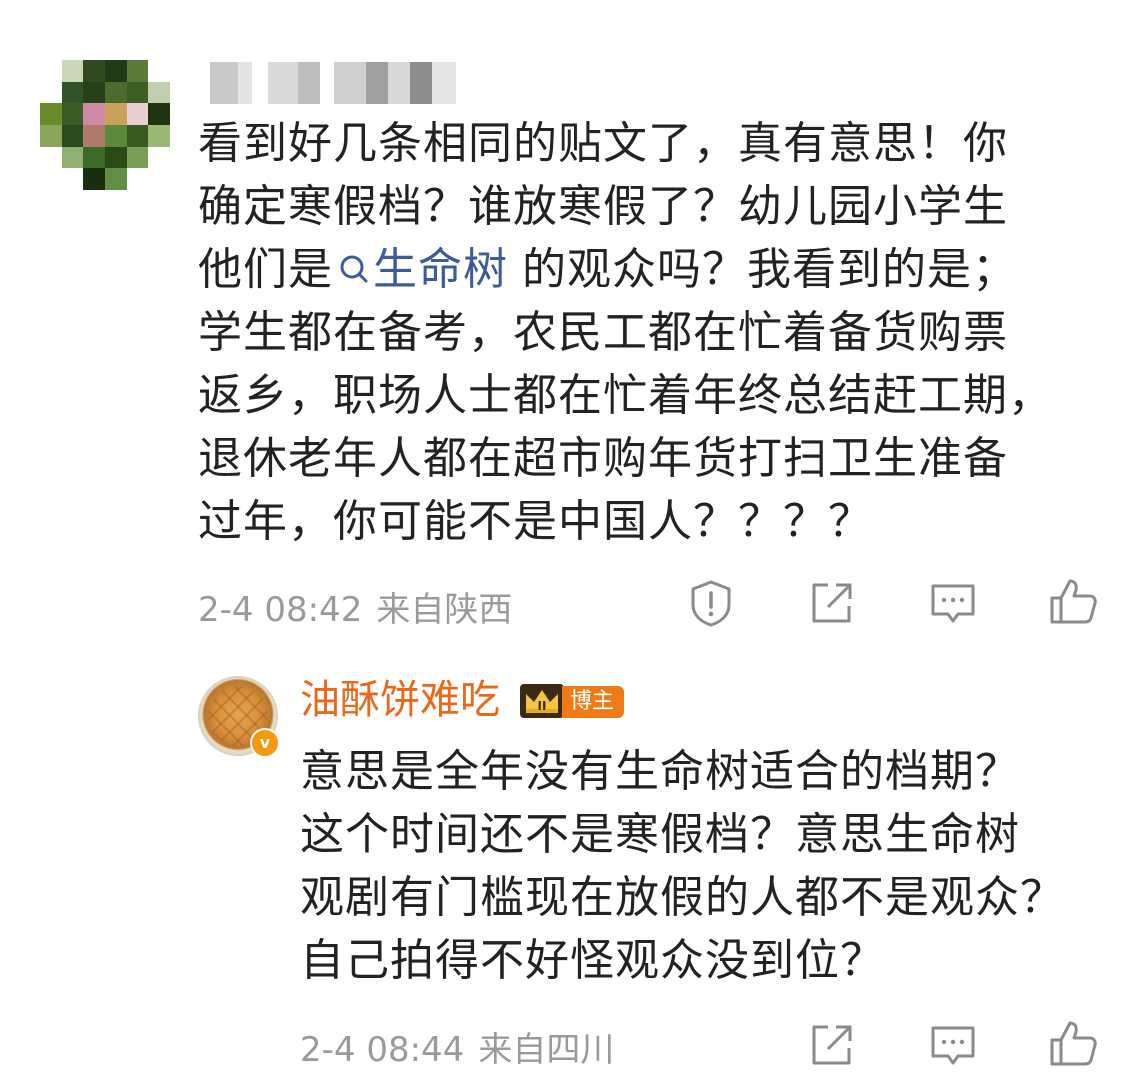 The width and height of the screenshot is (1146, 1080). Describe the element at coordinates (603, 332) in the screenshot. I see `comment-line: 学生都在备考，农民工都在忙着备货购票` at that location.